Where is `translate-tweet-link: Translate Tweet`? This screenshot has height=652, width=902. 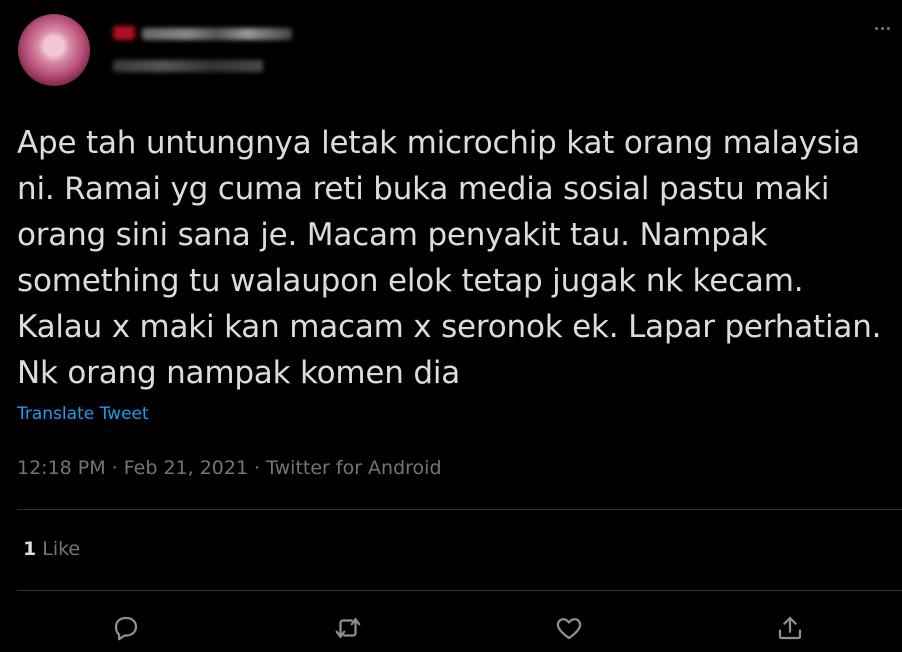
translate-tweet-link: Translate Tweet is located at coordinates (83, 414).